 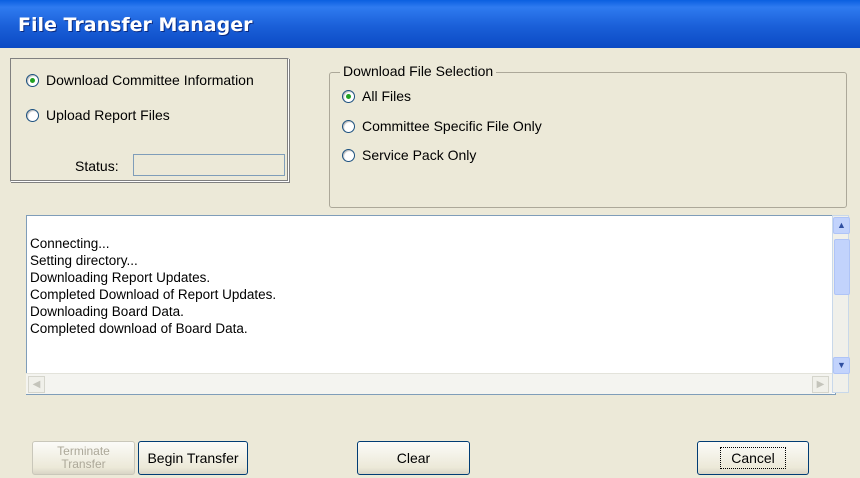 I want to click on radio-download-committee: Download Committee Information, so click(x=140, y=80).